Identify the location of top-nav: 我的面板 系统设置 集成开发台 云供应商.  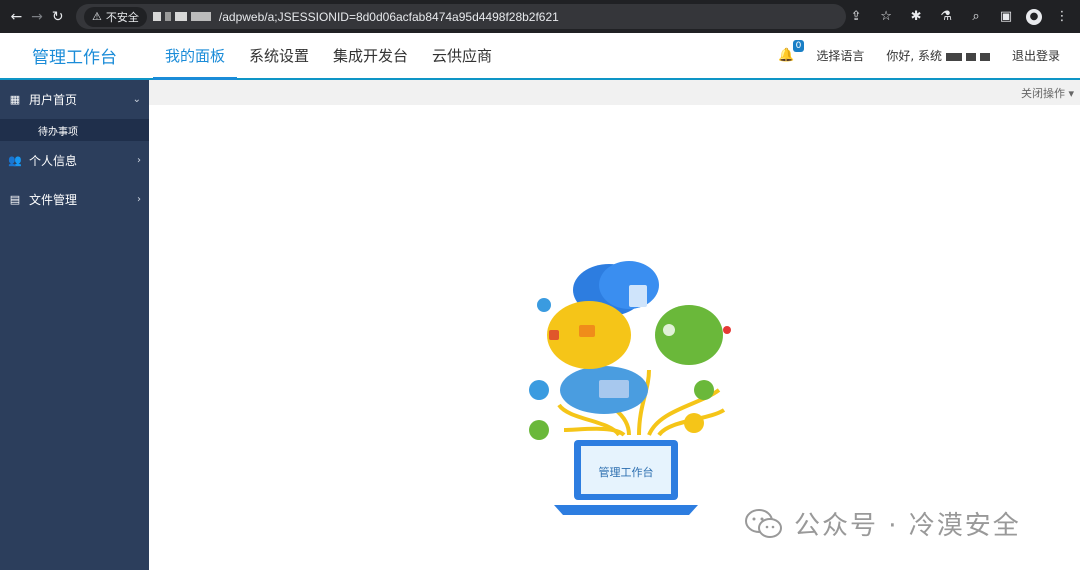
(328, 56).